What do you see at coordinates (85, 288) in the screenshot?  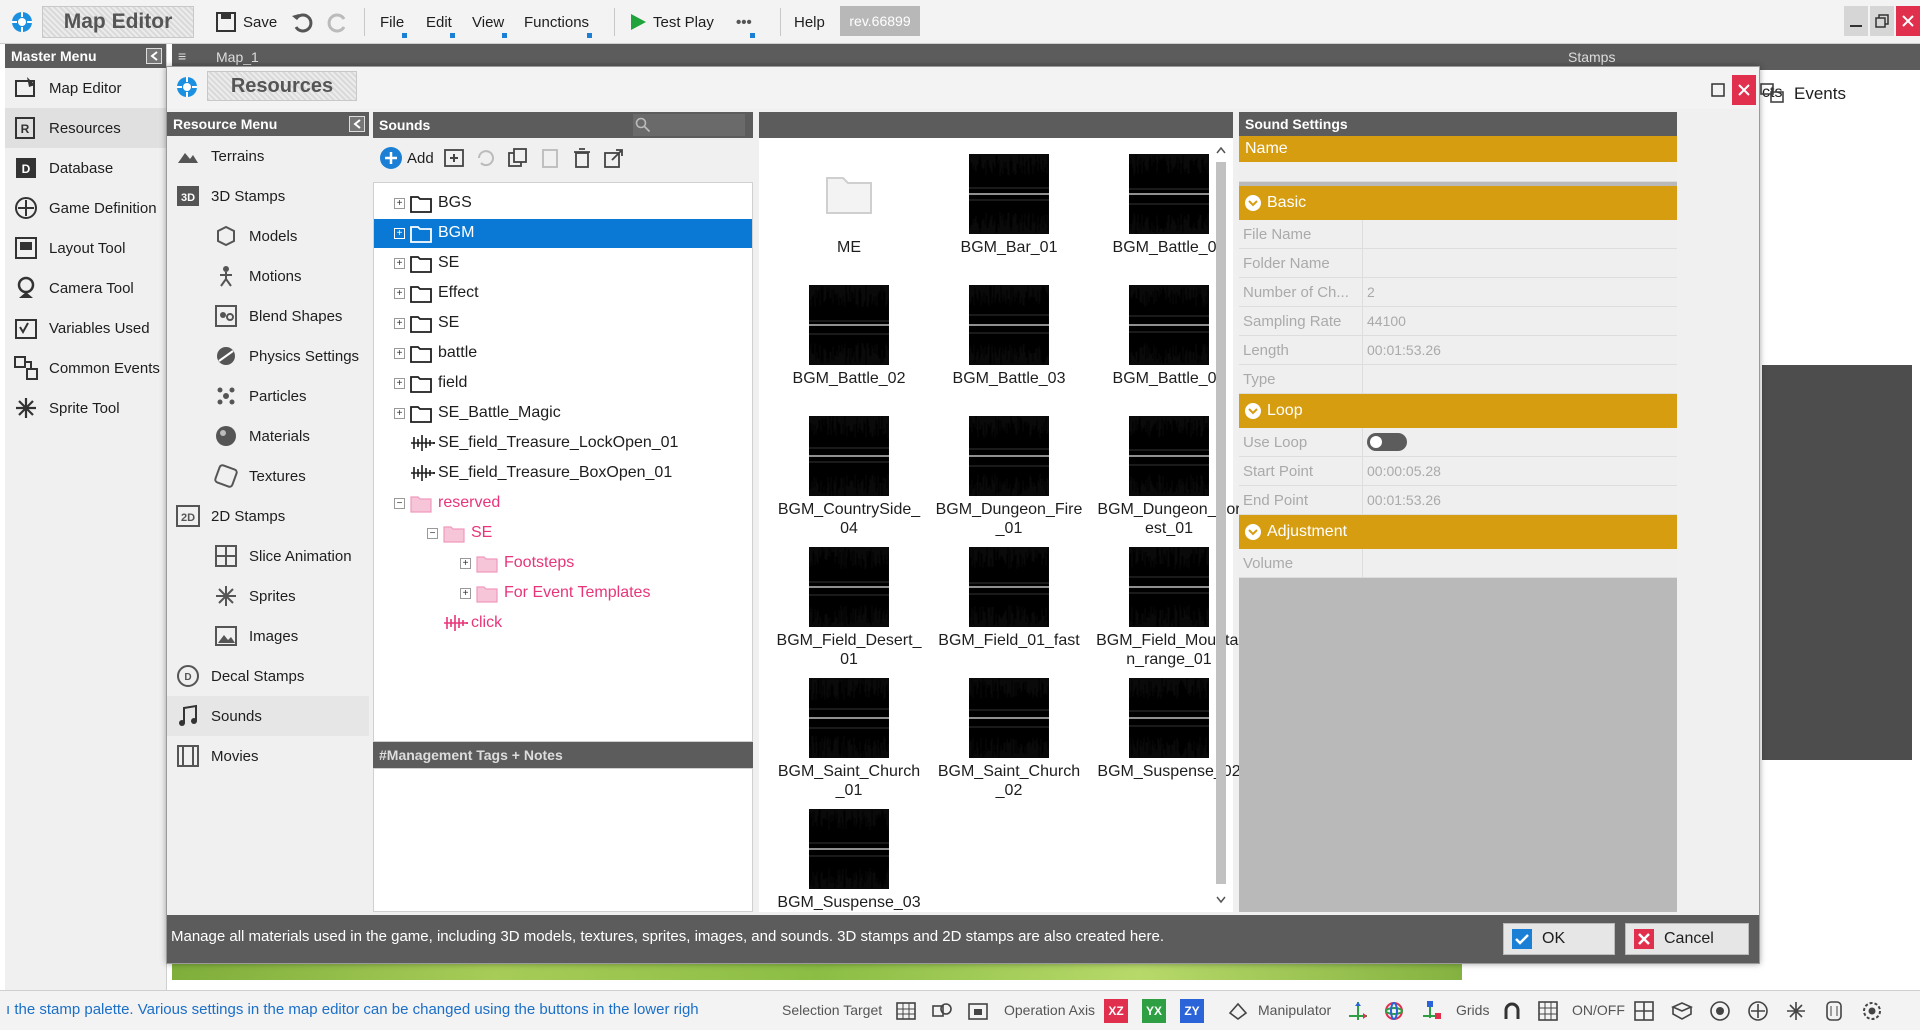 I see `master-menu-item-camera-tool: Camera Tool` at bounding box center [85, 288].